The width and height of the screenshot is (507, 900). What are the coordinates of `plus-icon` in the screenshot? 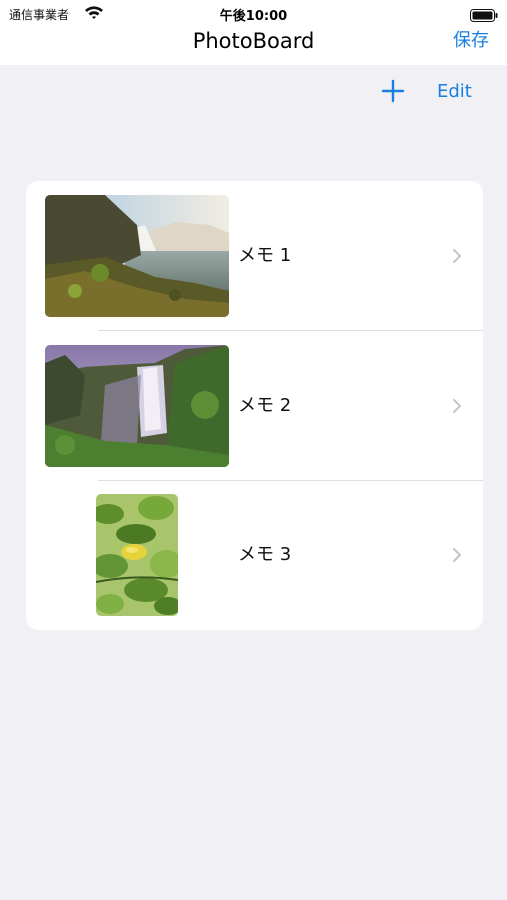 It's located at (393, 91).